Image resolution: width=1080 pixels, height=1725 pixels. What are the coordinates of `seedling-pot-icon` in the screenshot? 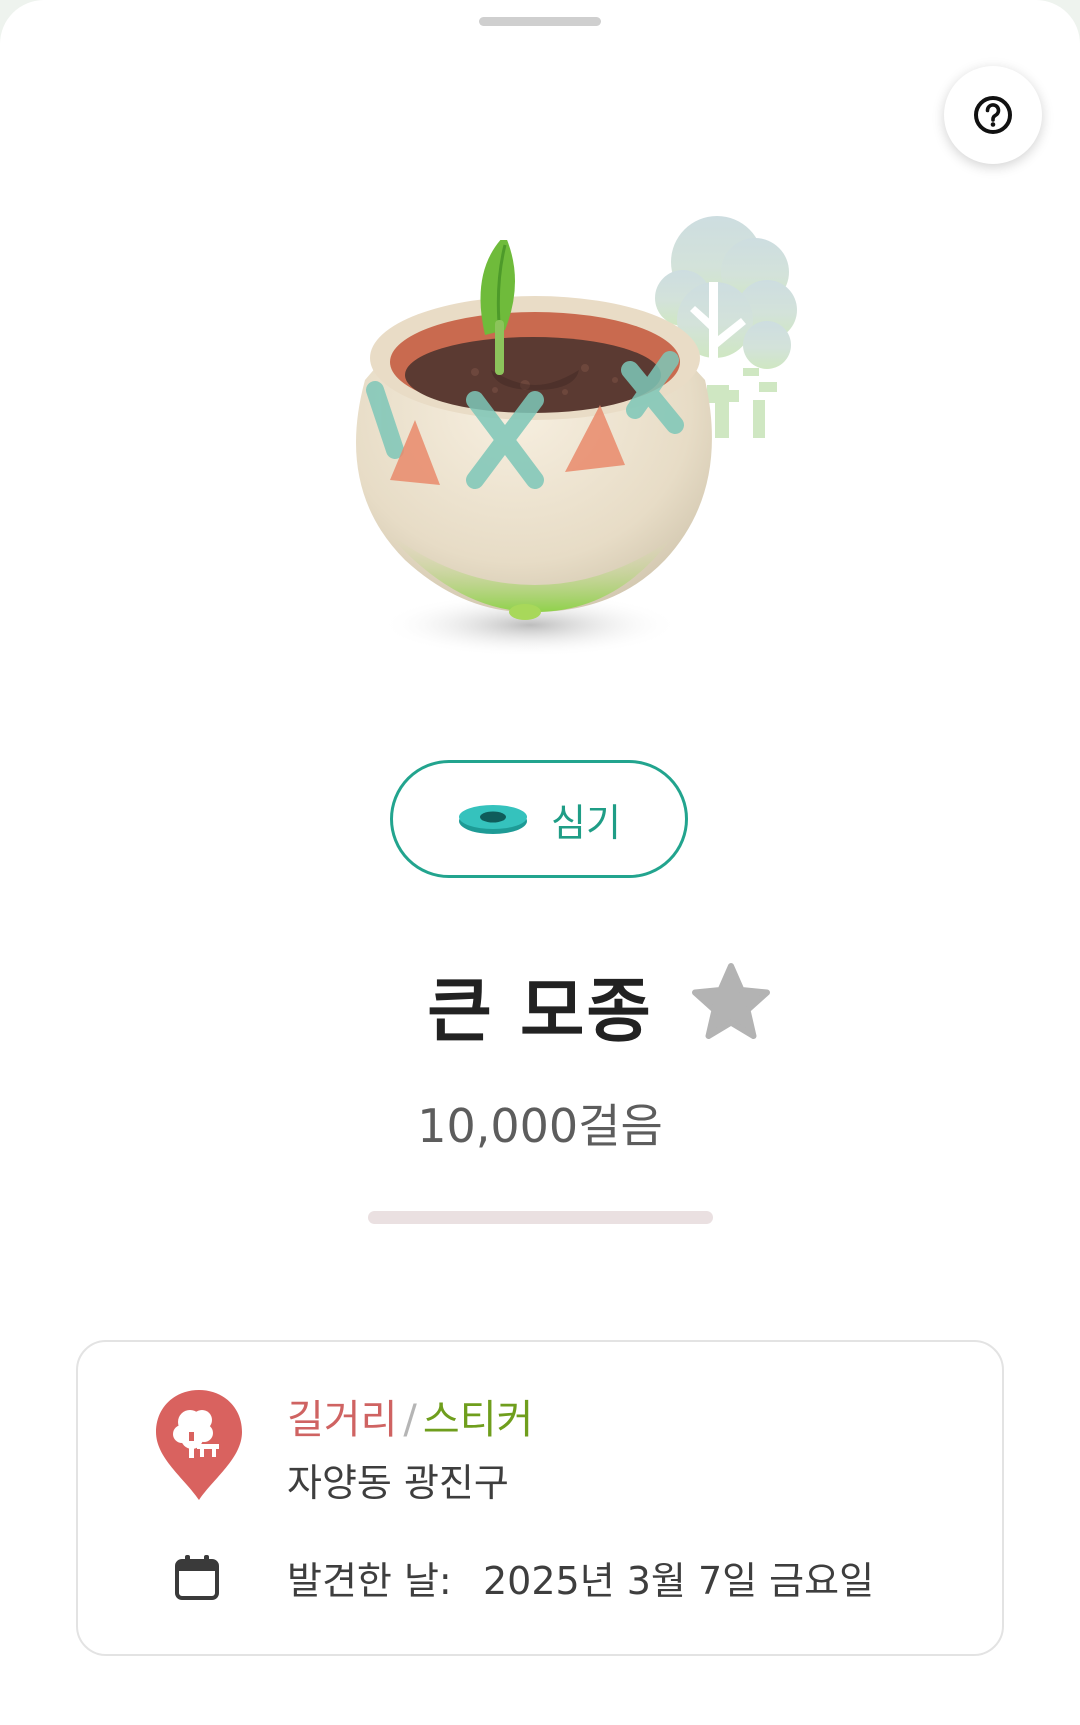 It's located at (534, 448).